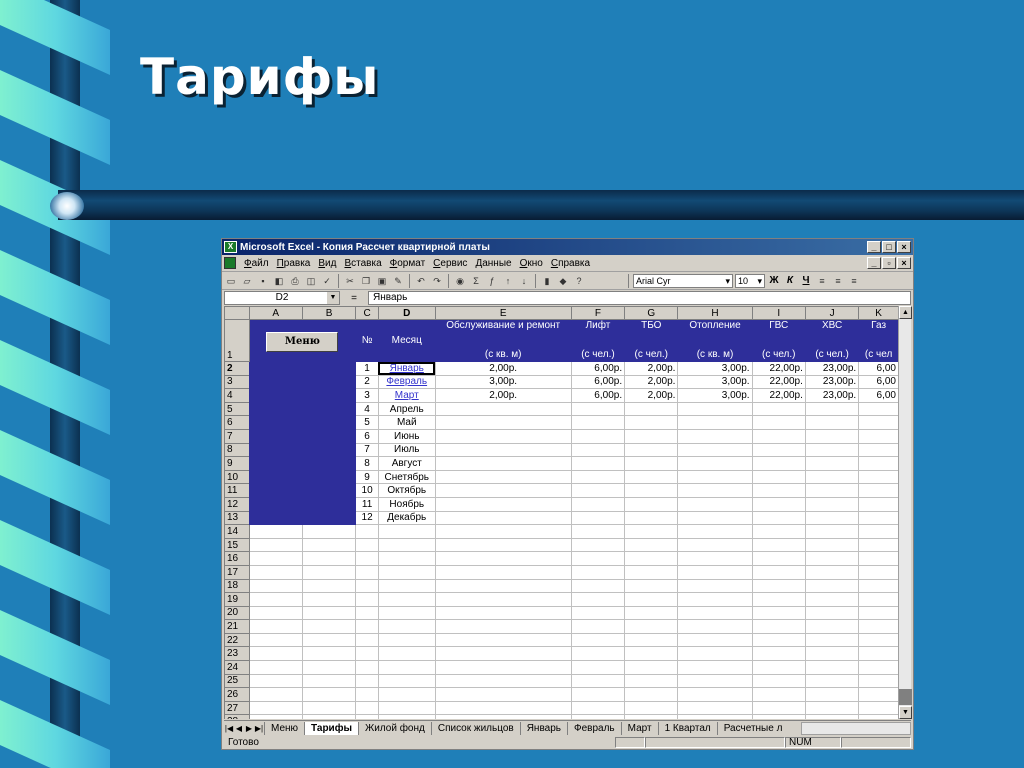  I want to click on cell-month: Январь, so click(406, 368).